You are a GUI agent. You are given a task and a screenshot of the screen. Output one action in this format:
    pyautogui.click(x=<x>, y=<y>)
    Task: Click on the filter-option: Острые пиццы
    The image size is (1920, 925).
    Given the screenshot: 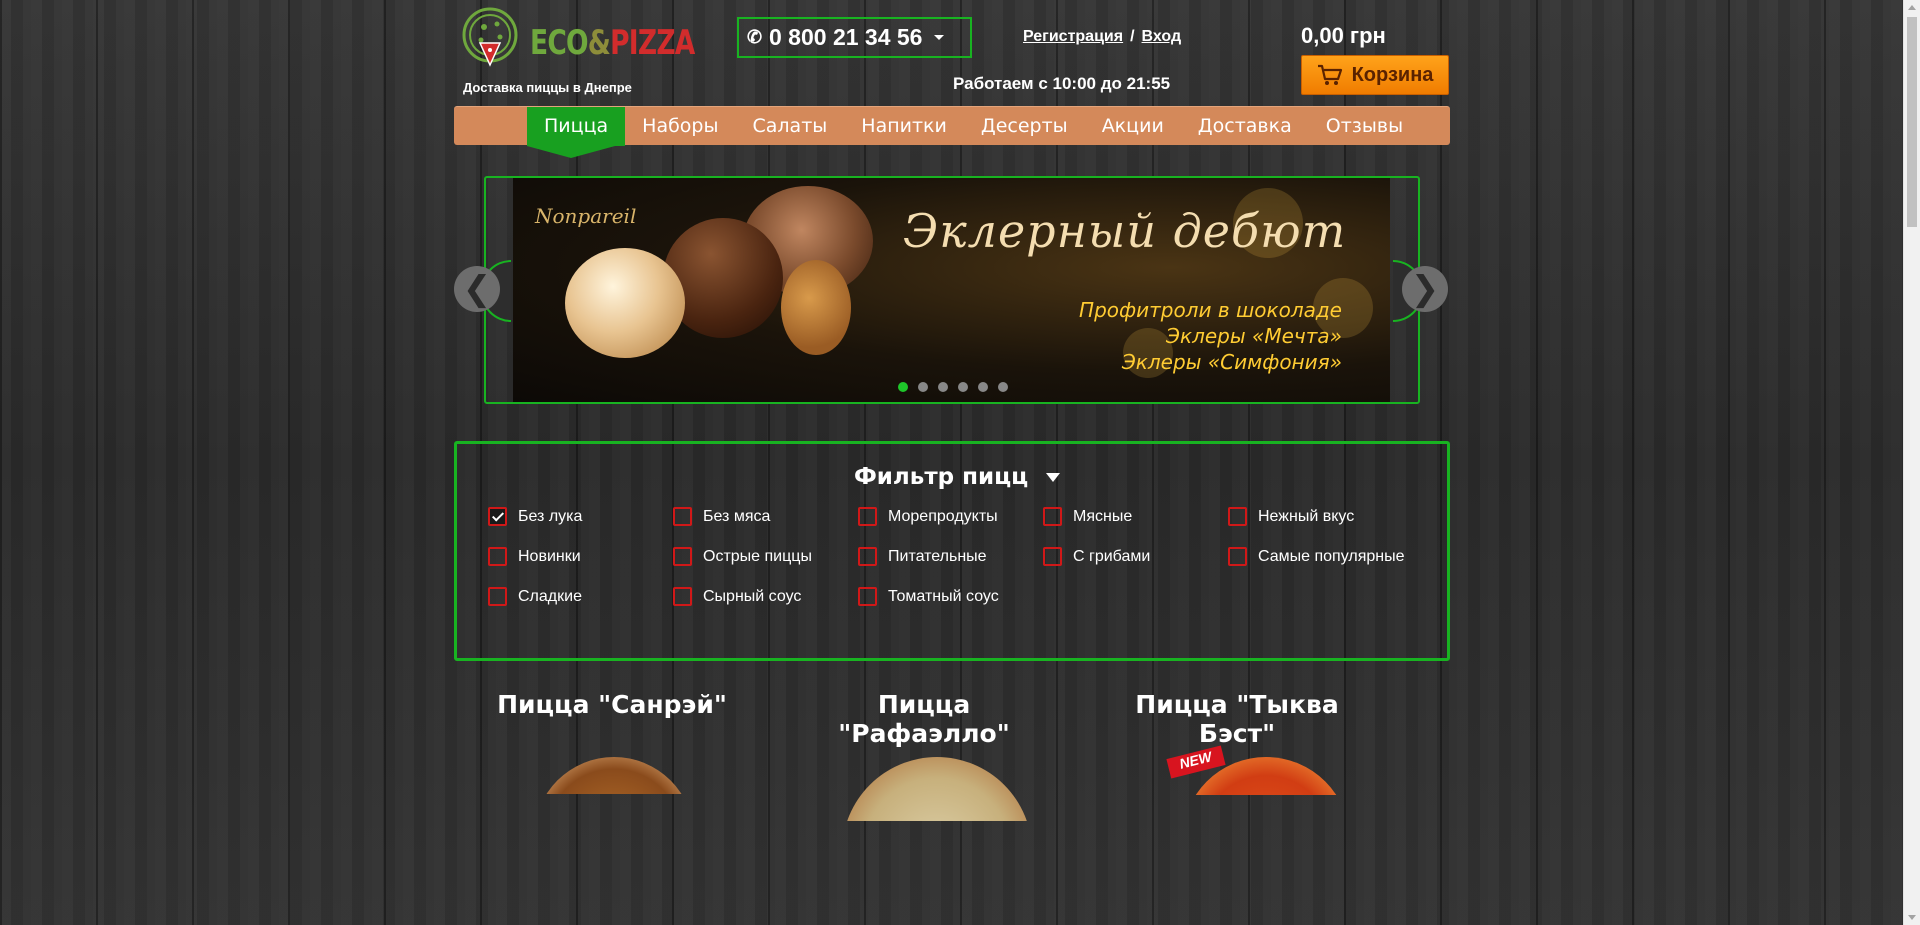 What is the action you would take?
    pyautogui.click(x=742, y=556)
    